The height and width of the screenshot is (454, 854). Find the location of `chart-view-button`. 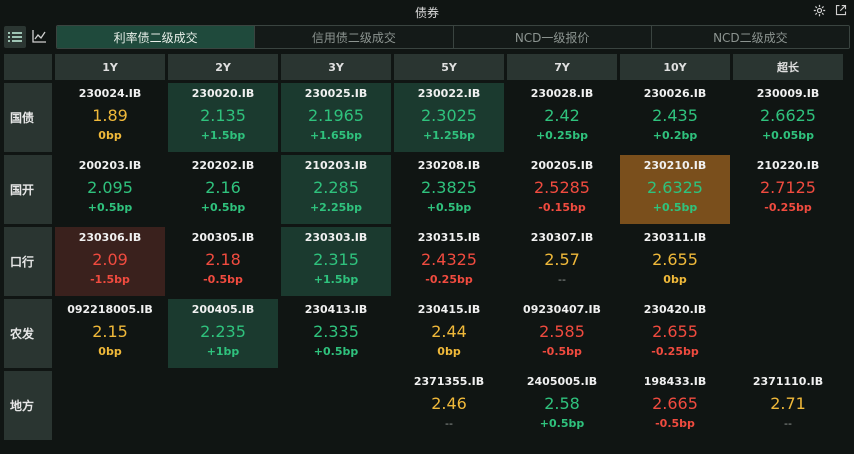

chart-view-button is located at coordinates (39, 37).